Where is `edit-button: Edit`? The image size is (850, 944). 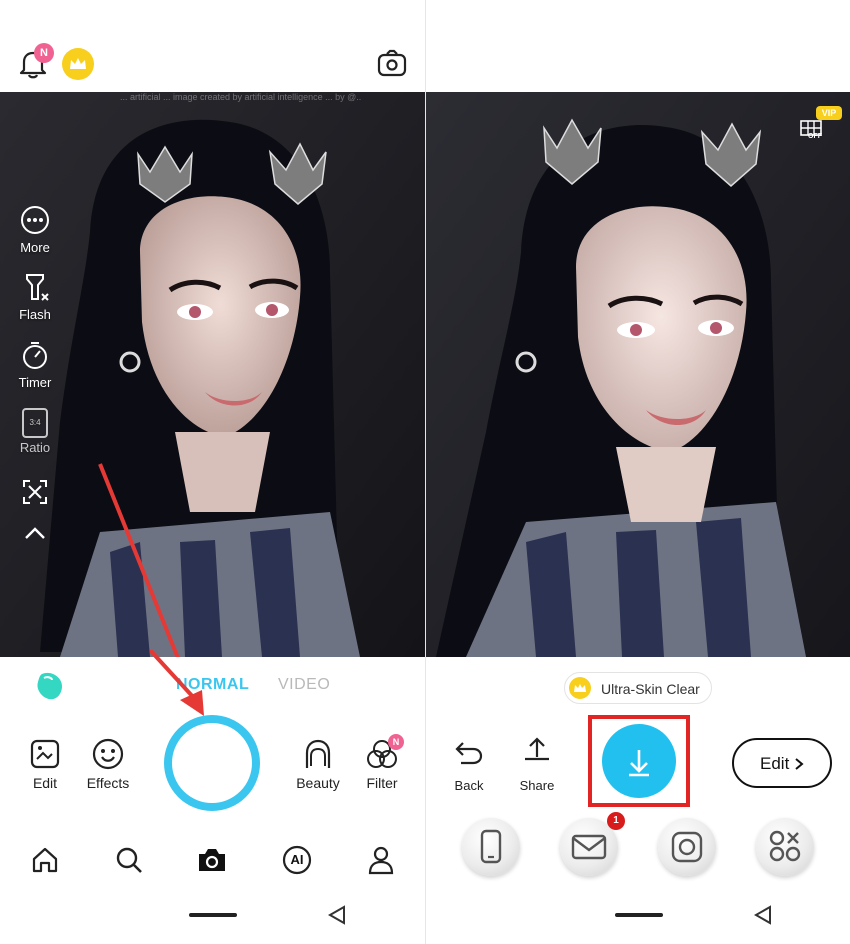 edit-button: Edit is located at coordinates (782, 763).